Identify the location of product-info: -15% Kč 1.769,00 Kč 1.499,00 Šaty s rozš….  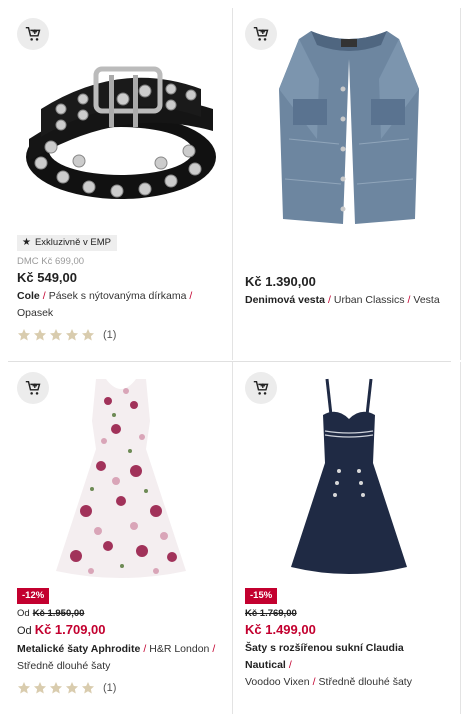
(349, 639).